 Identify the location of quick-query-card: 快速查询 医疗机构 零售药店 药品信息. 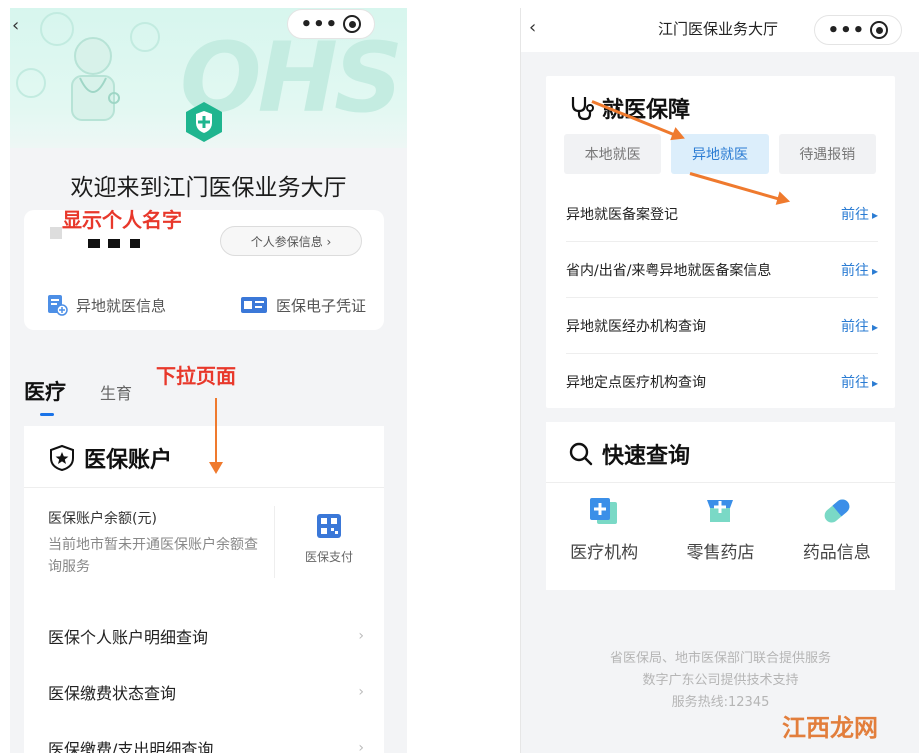
(720, 506).